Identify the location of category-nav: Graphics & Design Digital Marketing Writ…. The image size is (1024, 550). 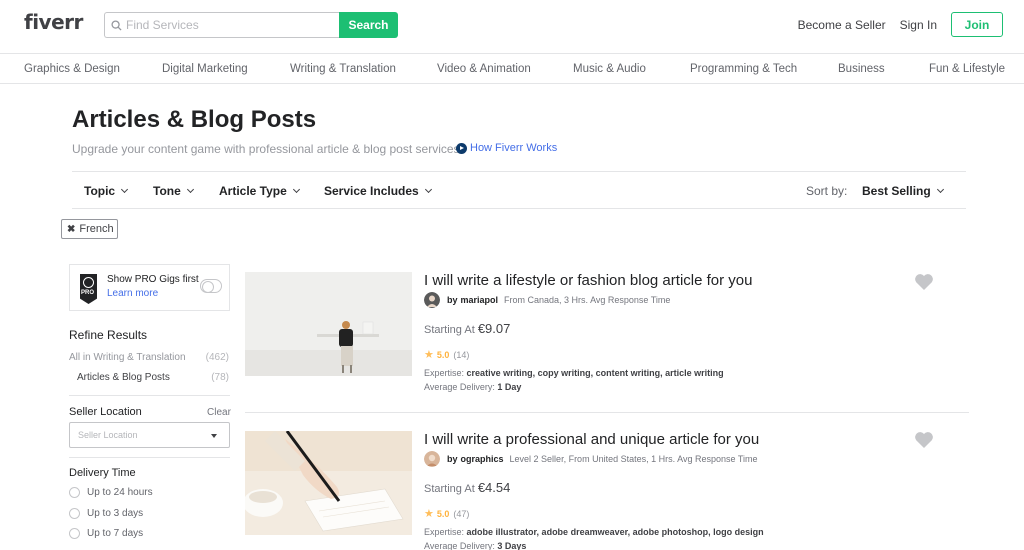
(512, 69).